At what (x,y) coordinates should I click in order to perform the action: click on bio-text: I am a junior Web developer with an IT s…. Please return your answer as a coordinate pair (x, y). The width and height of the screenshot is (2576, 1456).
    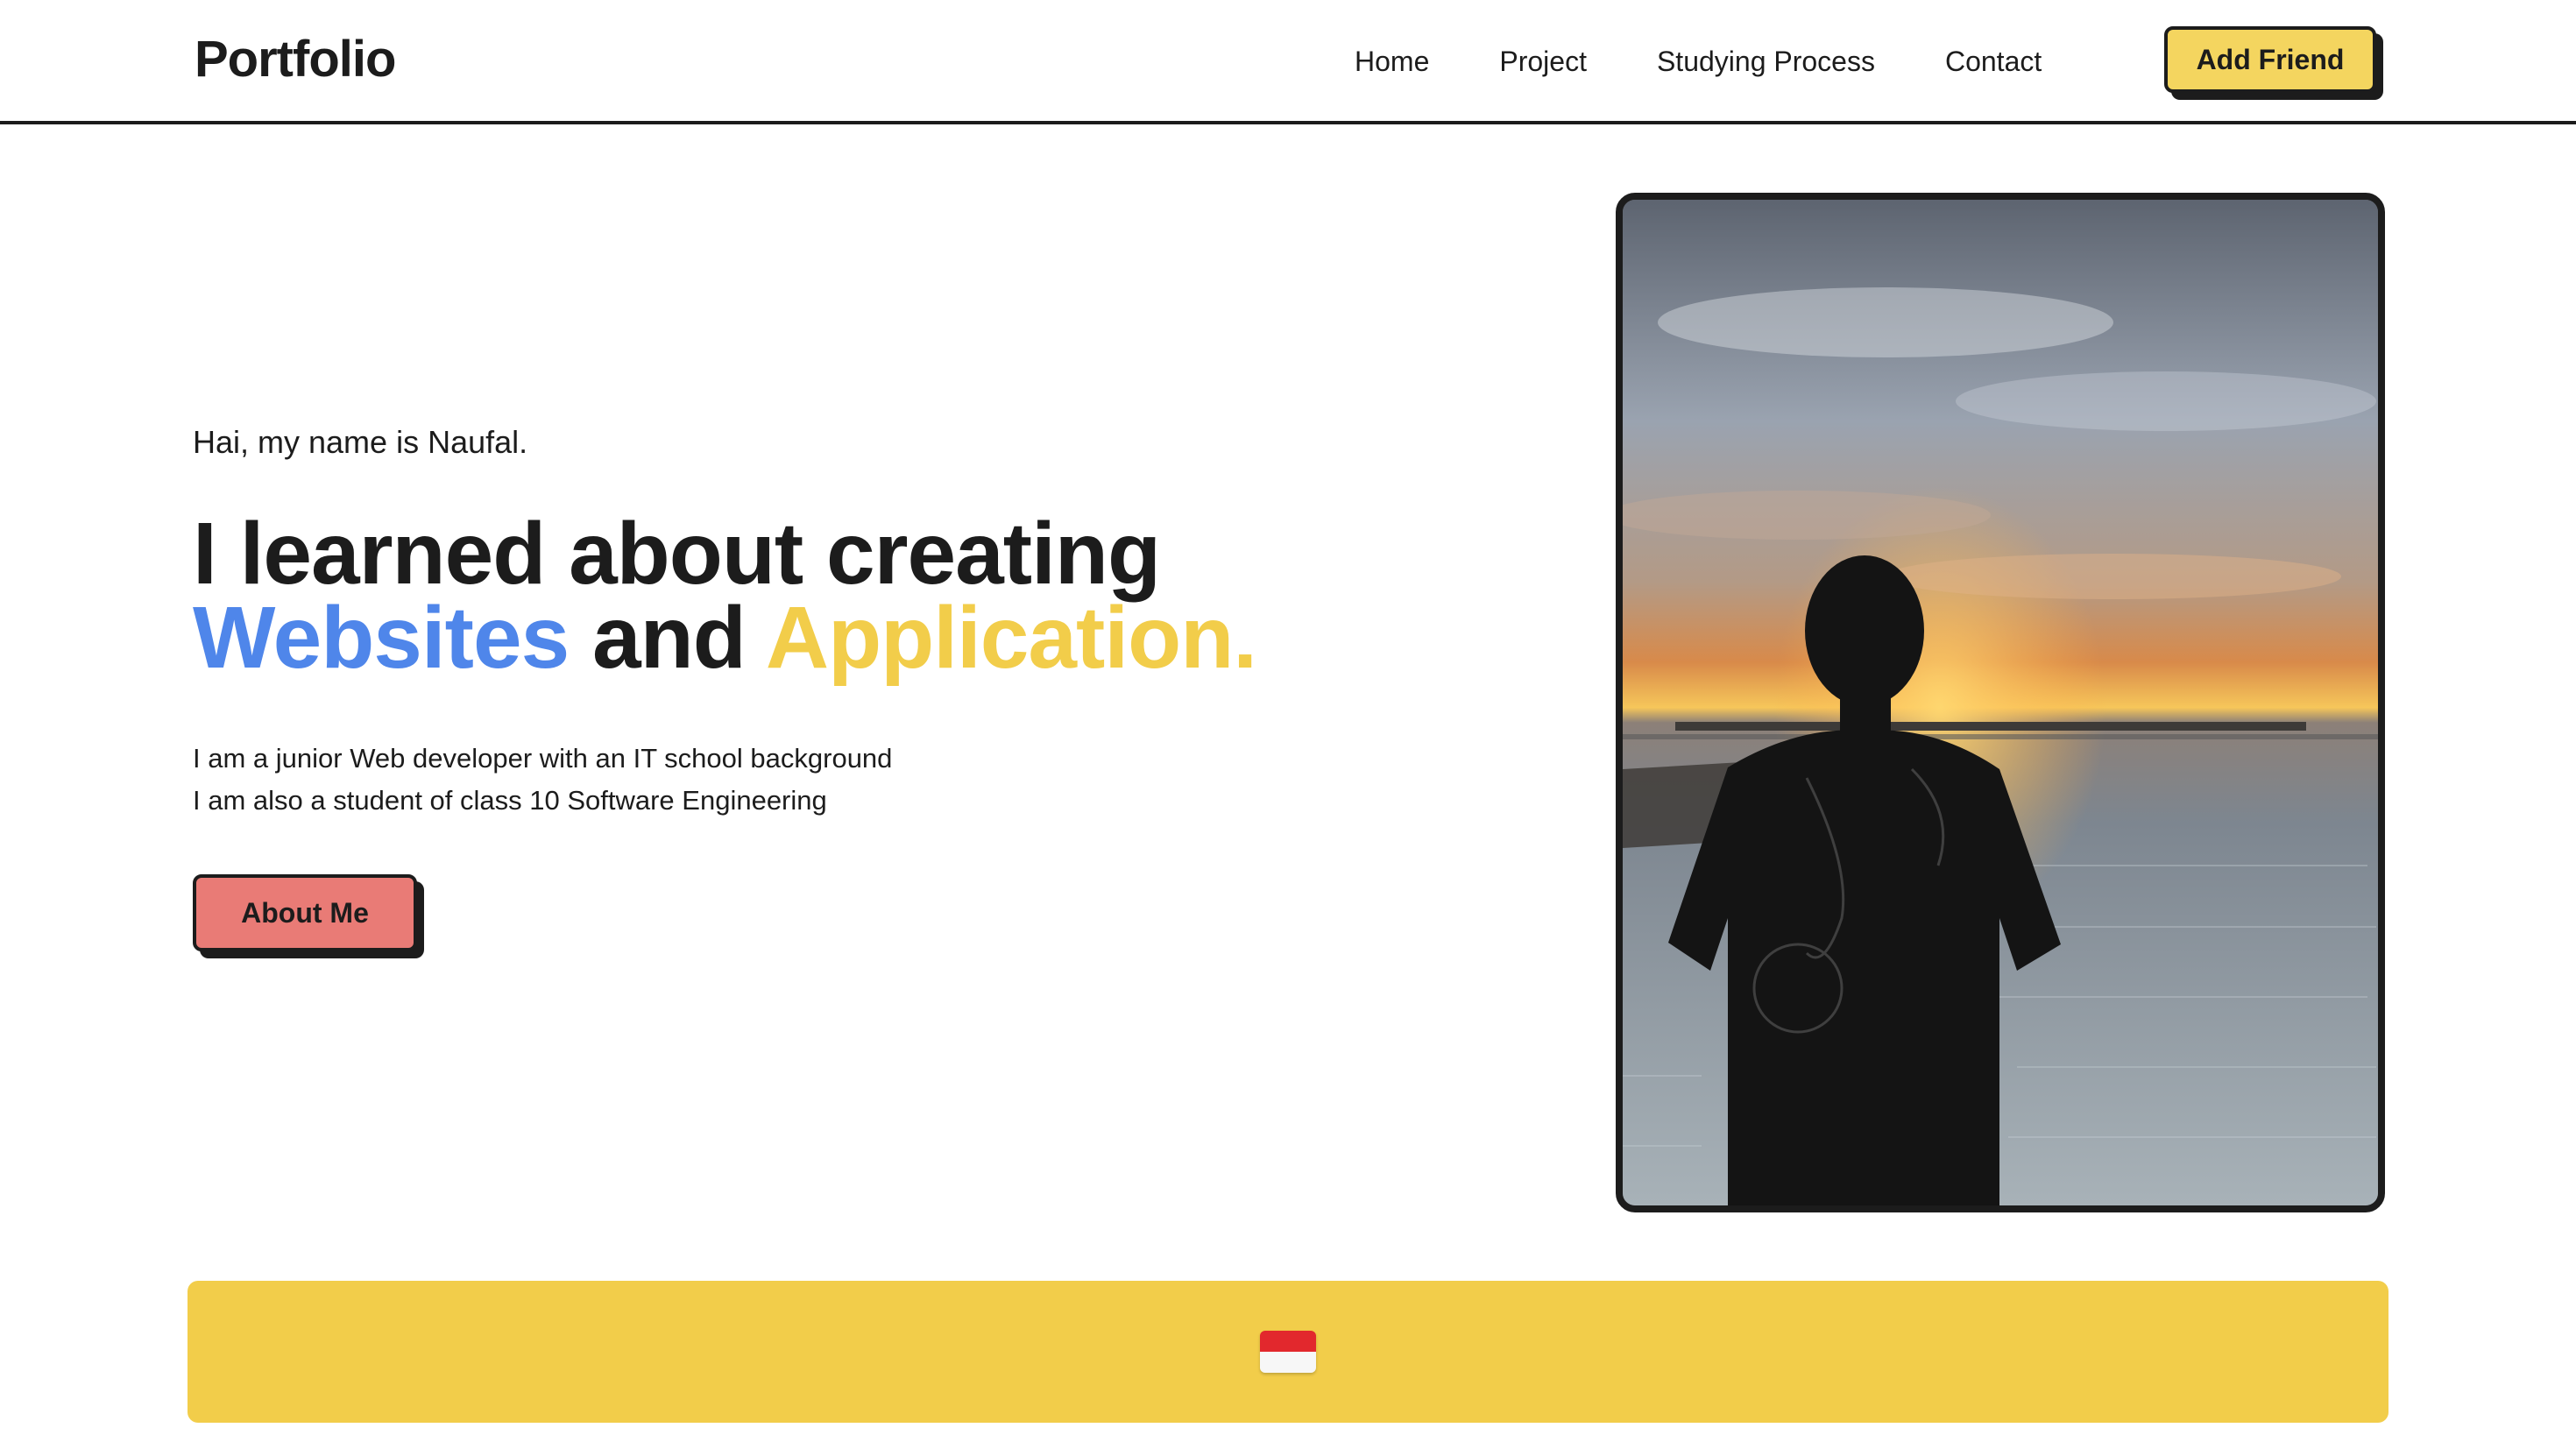
    Looking at the image, I should click on (850, 780).